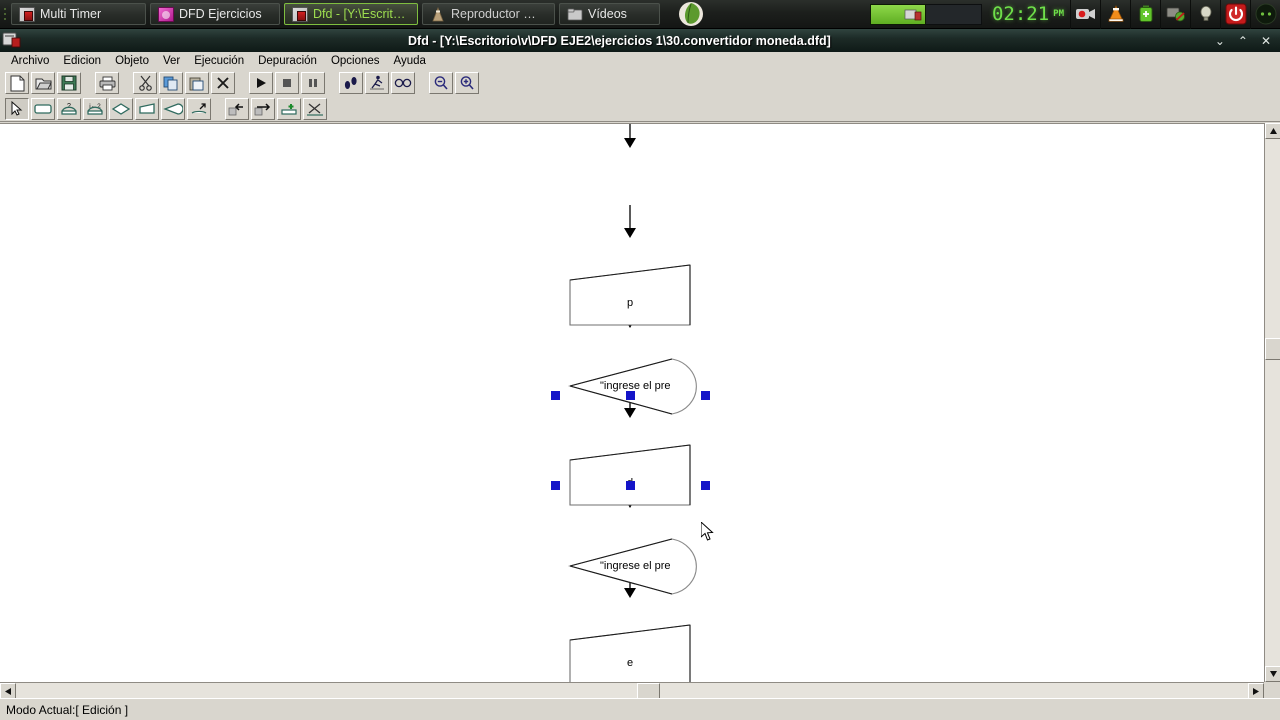 The image size is (1280, 720). I want to click on save-file-button, so click(69, 83).